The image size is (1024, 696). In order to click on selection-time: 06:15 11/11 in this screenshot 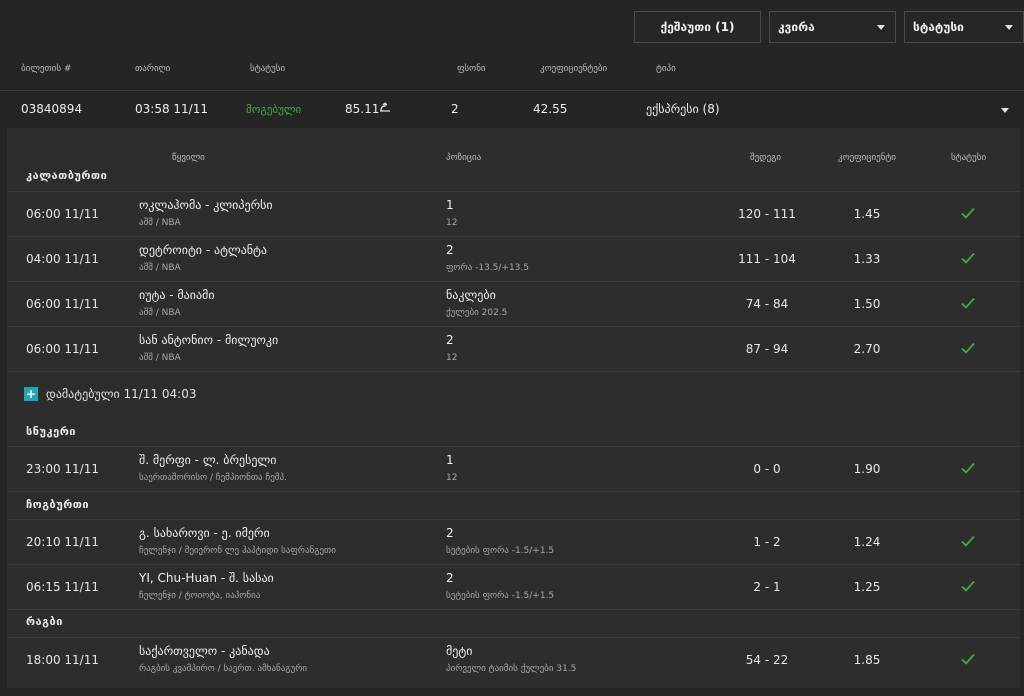, I will do `click(62, 587)`.